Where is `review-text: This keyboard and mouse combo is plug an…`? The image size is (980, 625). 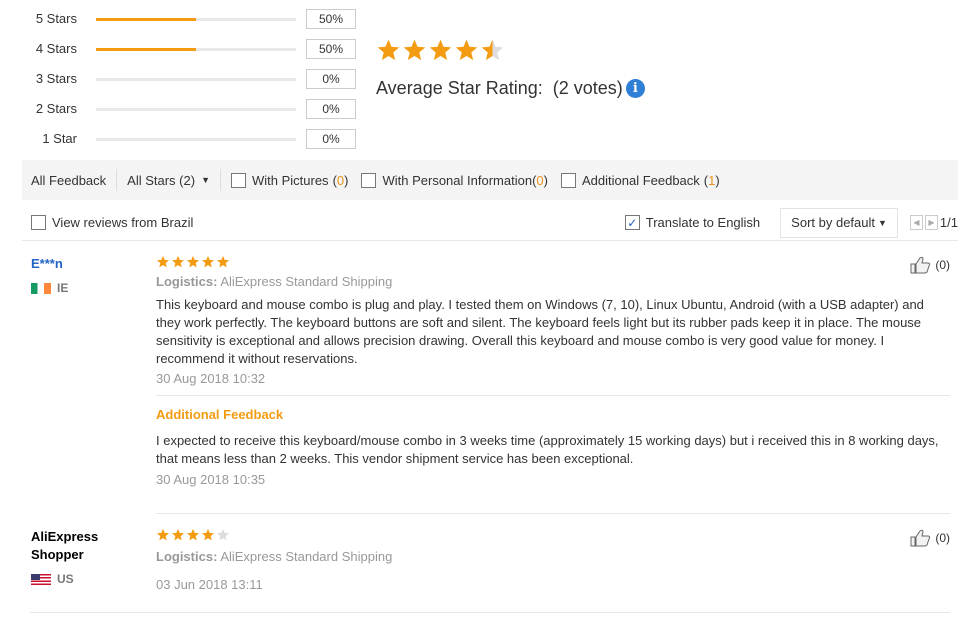
review-text: This keyboard and mouse combo is plug an… is located at coordinates (540, 331).